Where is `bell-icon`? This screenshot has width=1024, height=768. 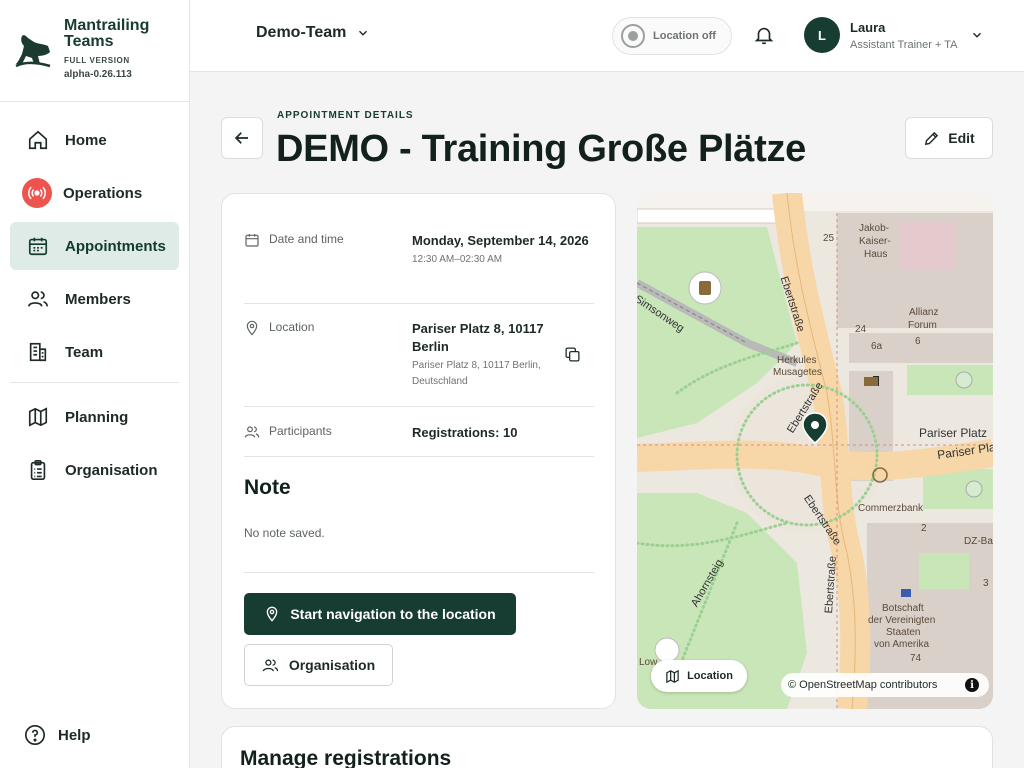 bell-icon is located at coordinates (764, 36).